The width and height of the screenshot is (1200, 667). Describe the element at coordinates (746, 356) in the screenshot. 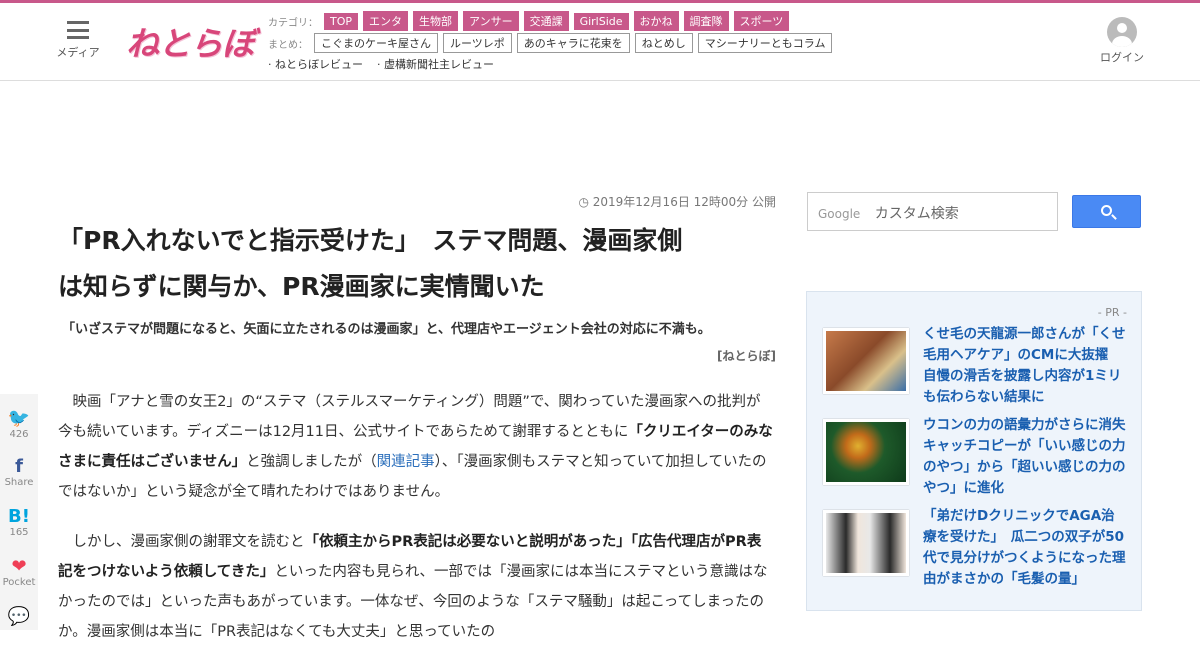

I see `article-source: [ねとらぼ]` at that location.